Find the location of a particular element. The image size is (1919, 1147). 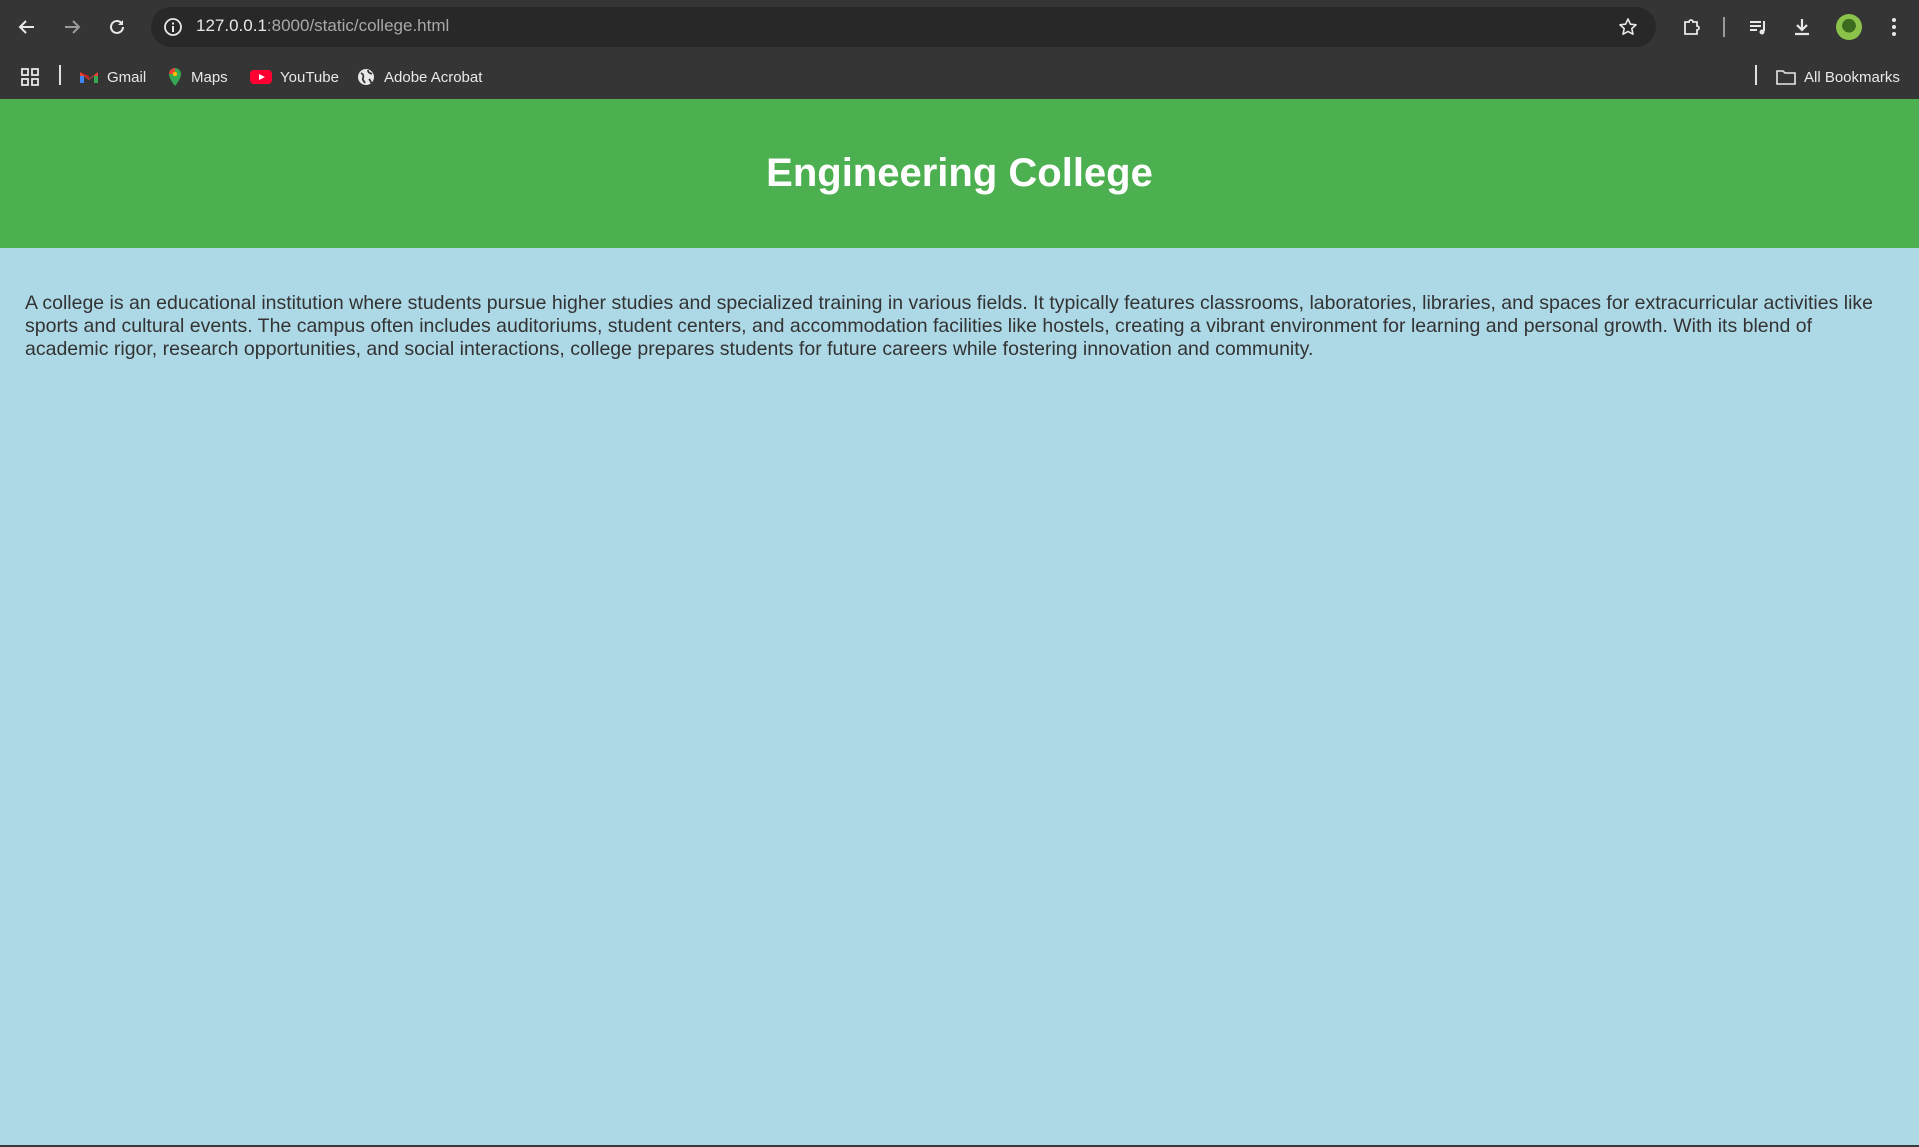

page-header: Engineering College is located at coordinates (959, 173).